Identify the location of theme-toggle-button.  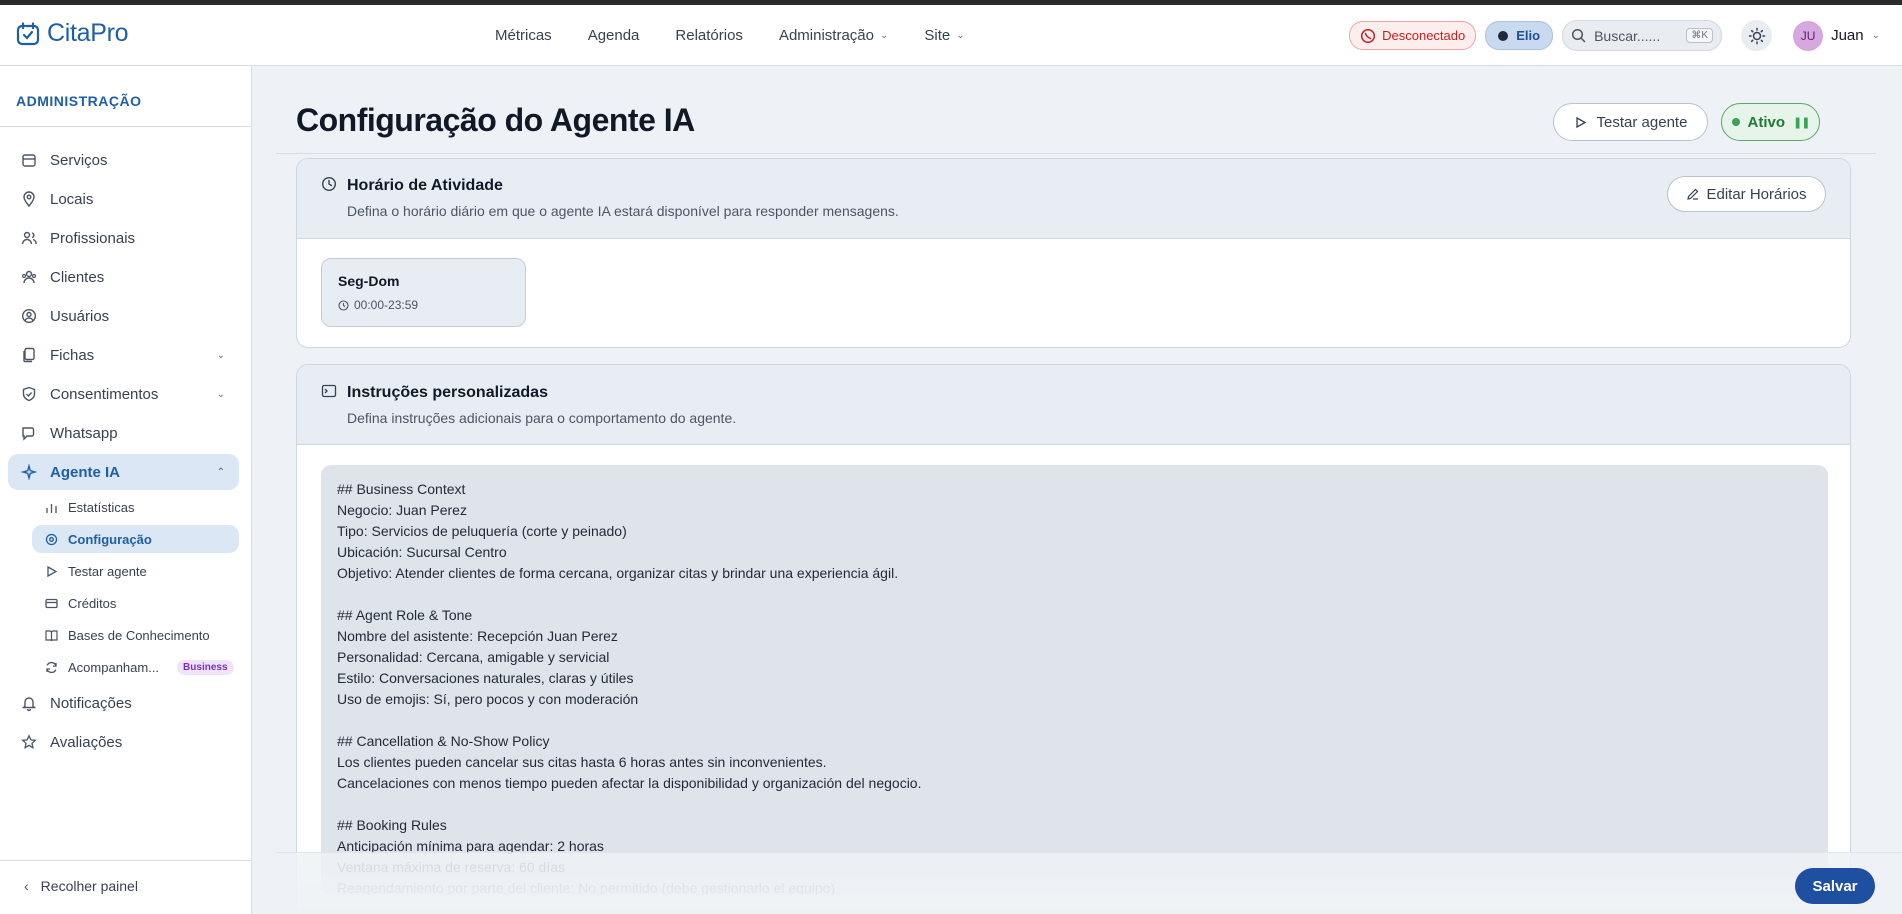
(1757, 35).